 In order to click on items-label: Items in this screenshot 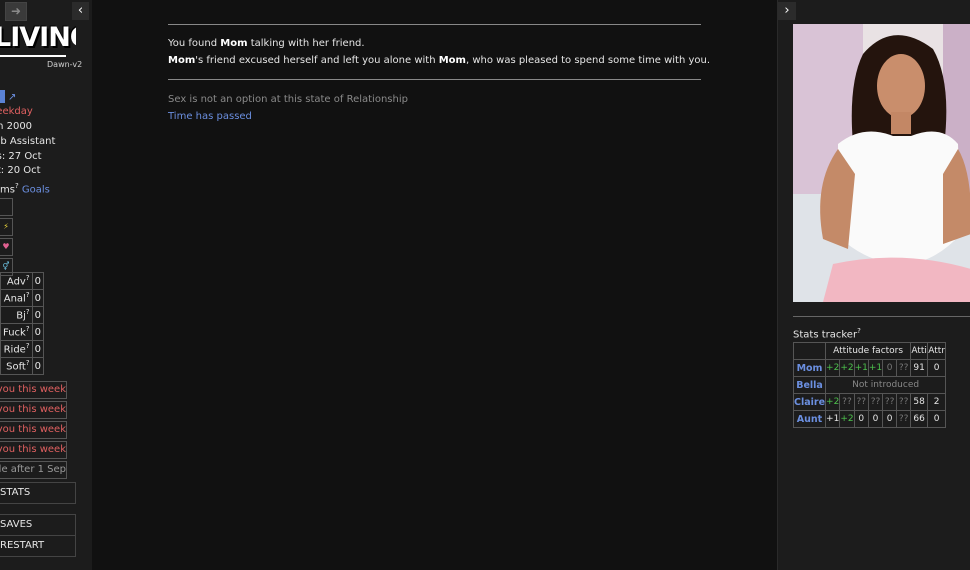, I will do `click(7, 190)`.